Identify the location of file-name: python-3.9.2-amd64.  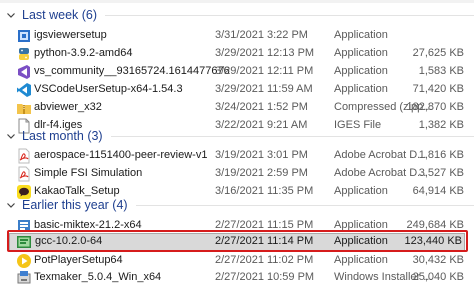
(83, 53).